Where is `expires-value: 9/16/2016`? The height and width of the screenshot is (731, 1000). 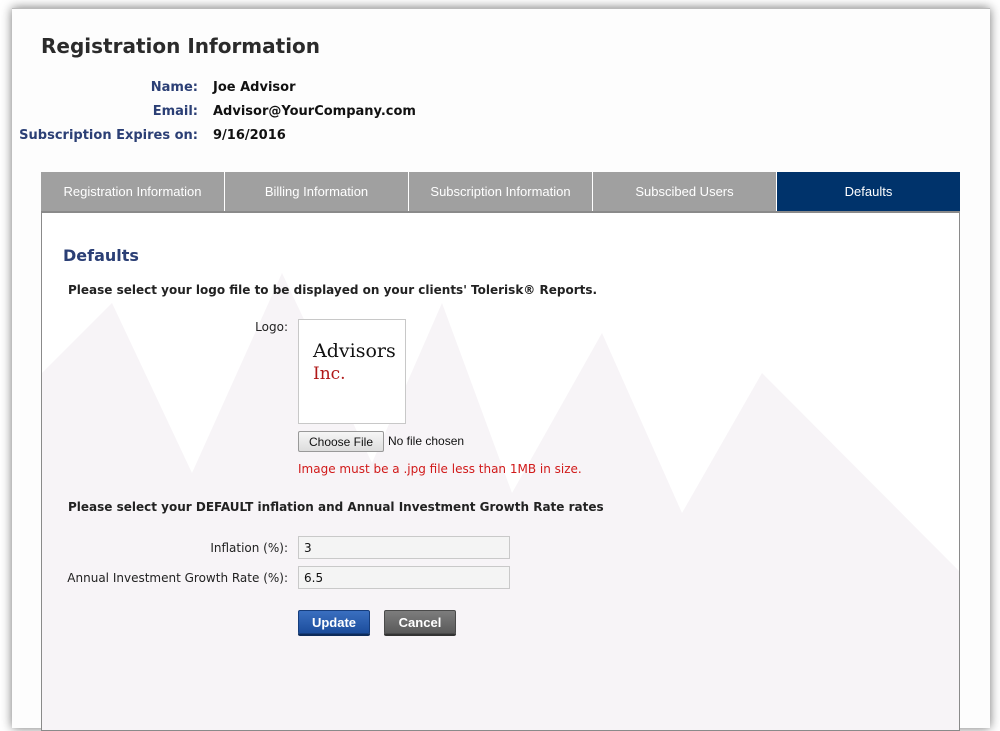
expires-value: 9/16/2016 is located at coordinates (249, 135).